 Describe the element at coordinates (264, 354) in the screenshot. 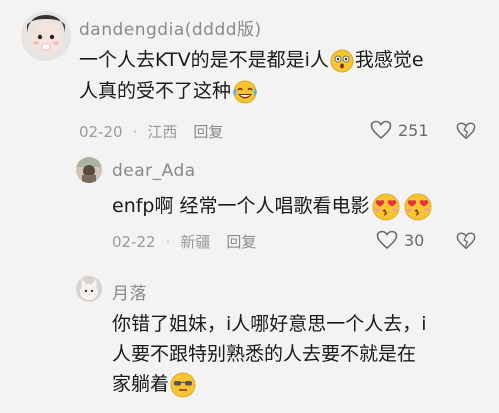

I see `comment-text-line: 人要不跟特别熟悉的人去要不就是在` at that location.